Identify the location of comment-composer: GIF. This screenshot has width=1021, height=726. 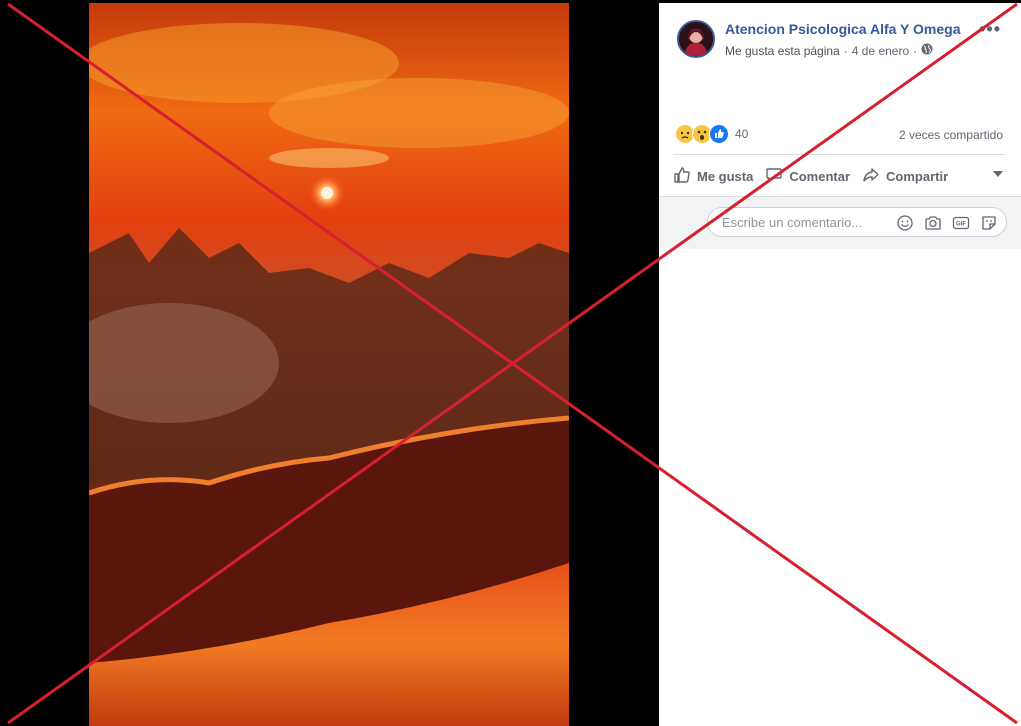
(840, 222).